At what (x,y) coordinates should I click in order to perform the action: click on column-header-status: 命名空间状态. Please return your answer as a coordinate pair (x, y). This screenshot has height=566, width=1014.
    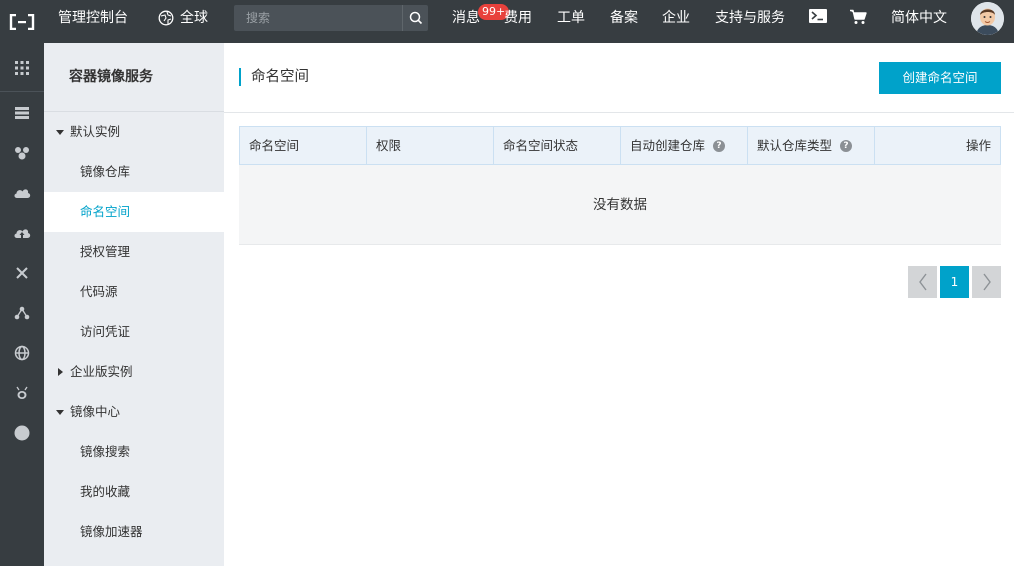
    Looking at the image, I should click on (557, 145).